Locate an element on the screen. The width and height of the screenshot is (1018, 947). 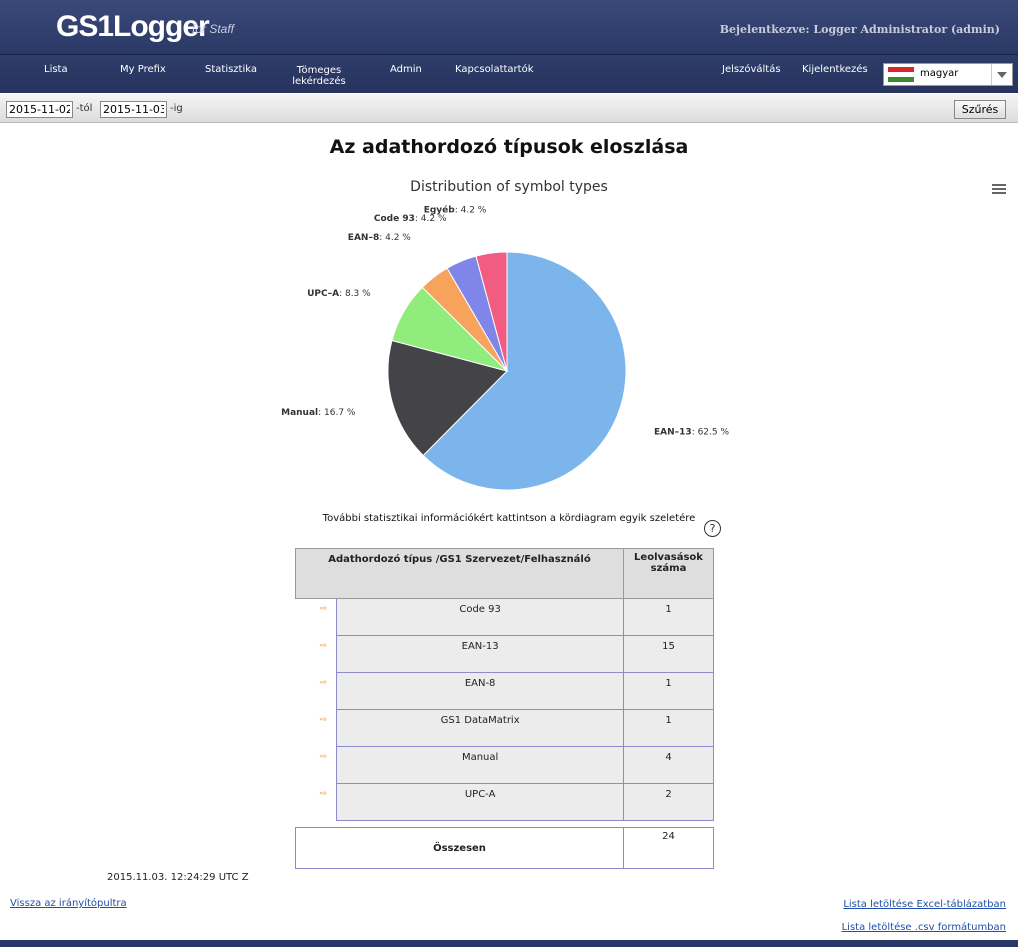
help-icon: ? is located at coordinates (712, 528).